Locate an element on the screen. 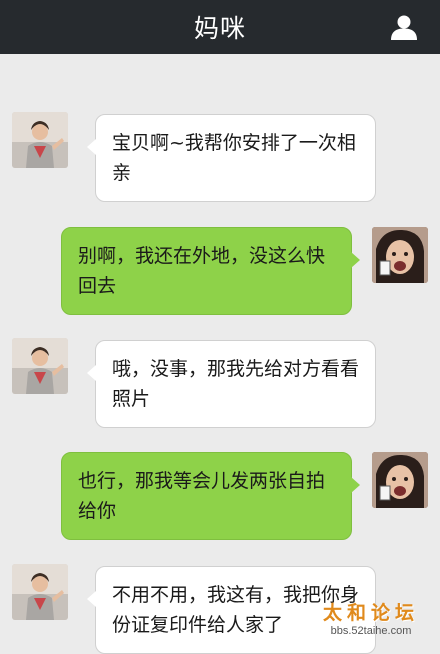 The image size is (440, 654). message-bubble-incoming: 哦，没事，那我先给对方看看照片 is located at coordinates (231, 384).